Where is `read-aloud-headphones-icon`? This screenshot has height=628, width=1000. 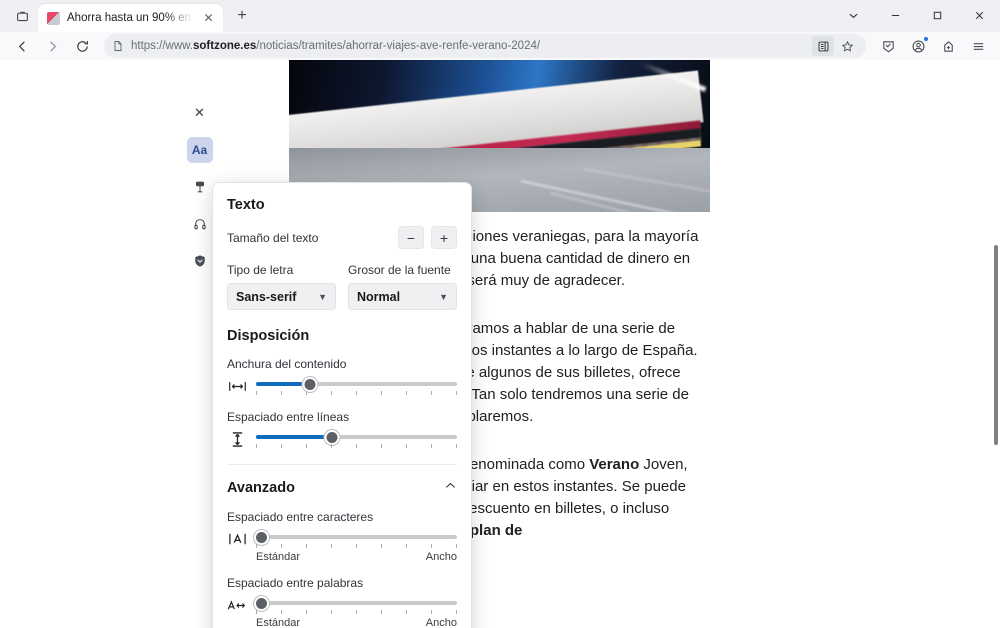
read-aloud-headphones-icon is located at coordinates (200, 224).